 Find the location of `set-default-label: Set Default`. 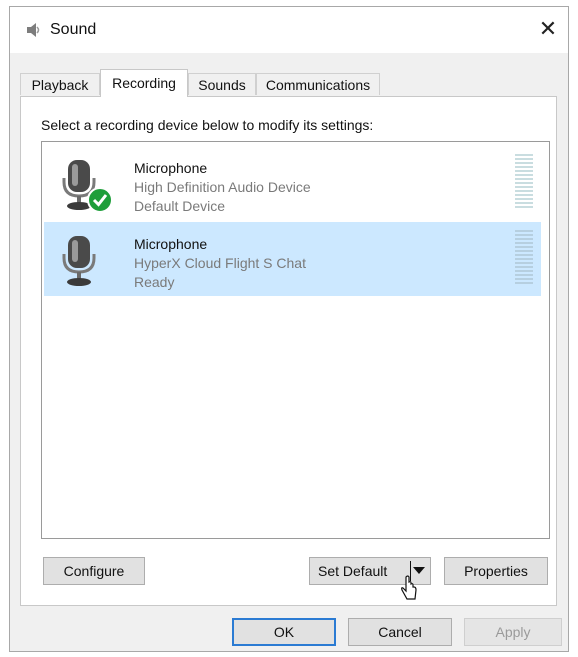

set-default-label: Set Default is located at coordinates (353, 571).